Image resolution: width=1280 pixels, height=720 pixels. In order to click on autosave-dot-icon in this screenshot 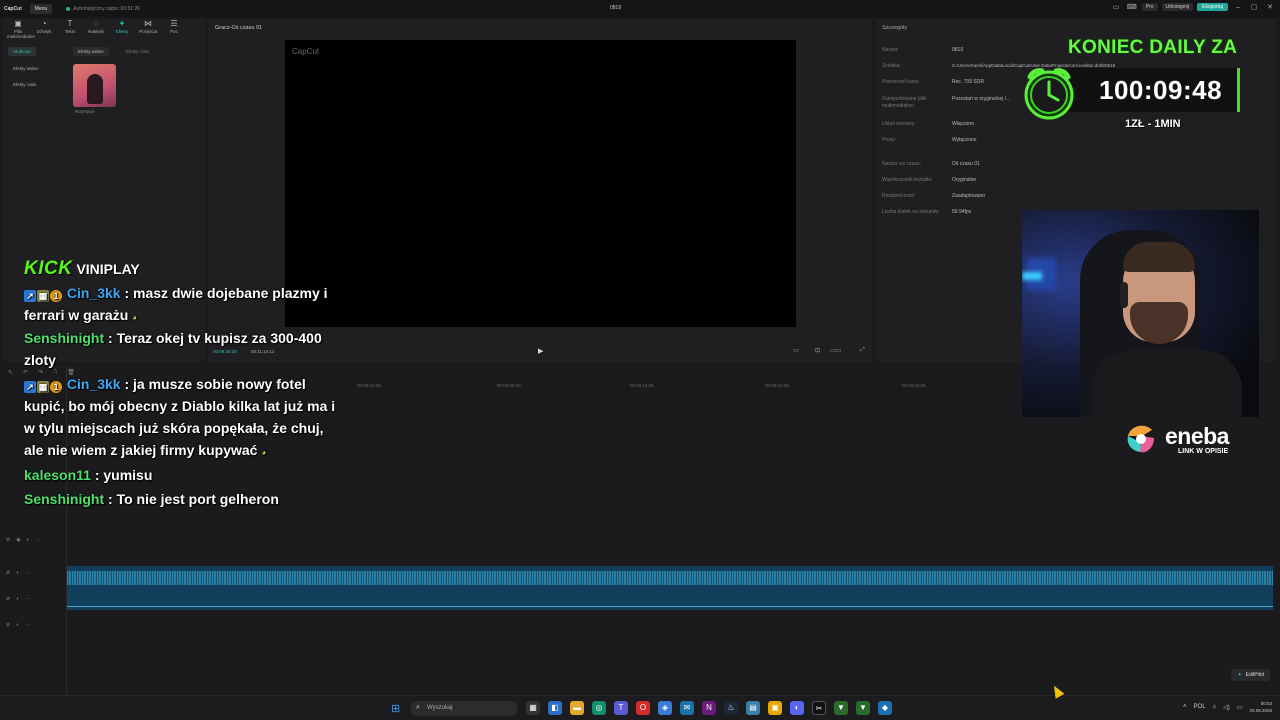, I will do `click(68, 8)`.